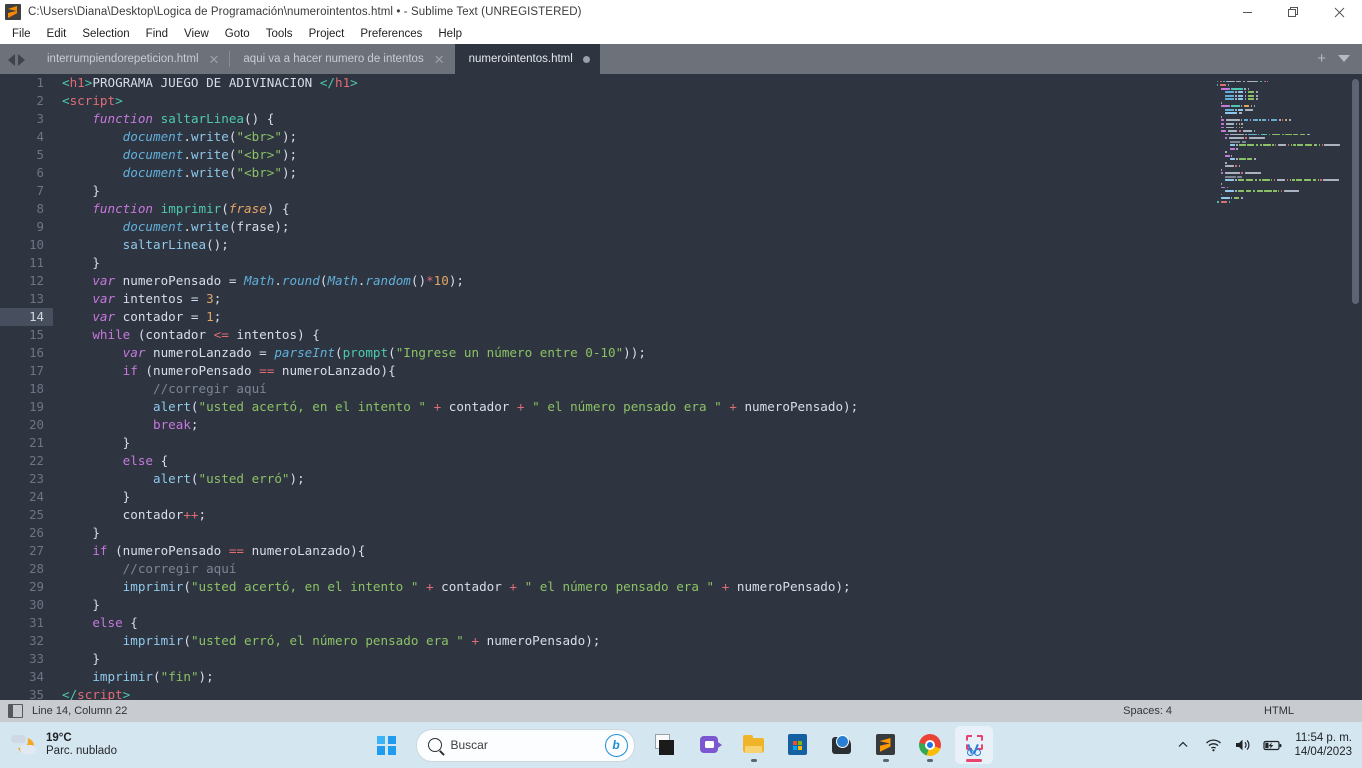 Image resolution: width=1362 pixels, height=768 pixels. I want to click on tab-scroll-arrows, so click(16, 64).